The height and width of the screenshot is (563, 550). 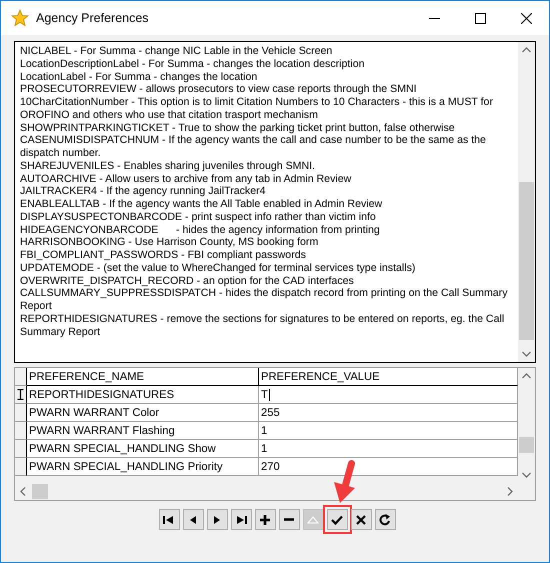 I want to click on description-line: JAILTRACKER4 - If the agency running JailTracker4, so click(x=143, y=191).